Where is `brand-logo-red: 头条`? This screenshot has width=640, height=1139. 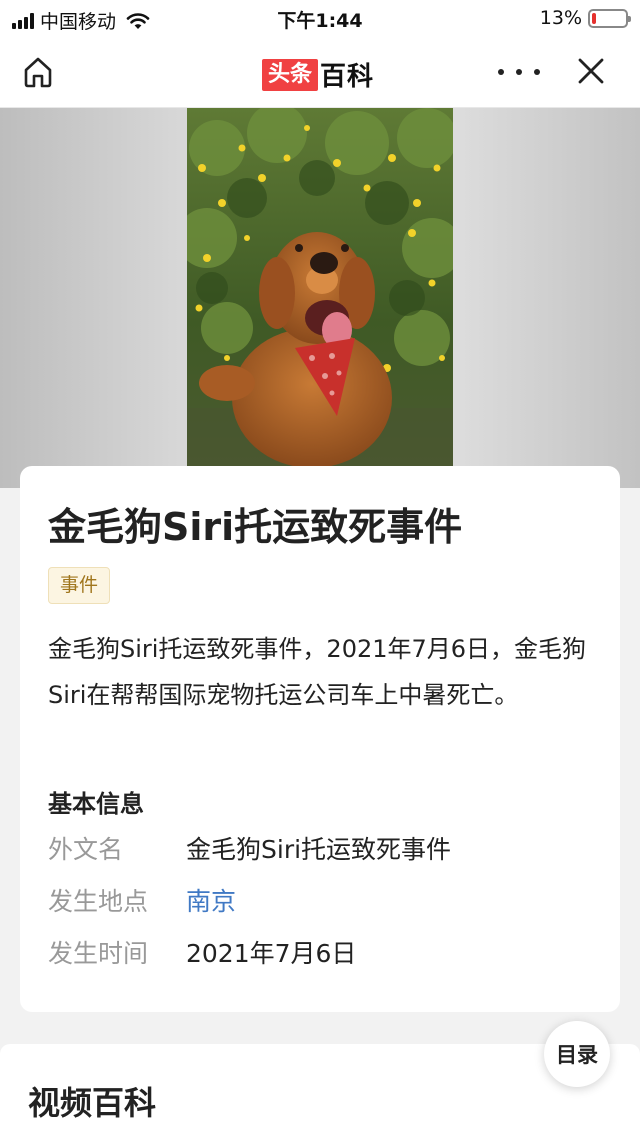 brand-logo-red: 头条 is located at coordinates (290, 74).